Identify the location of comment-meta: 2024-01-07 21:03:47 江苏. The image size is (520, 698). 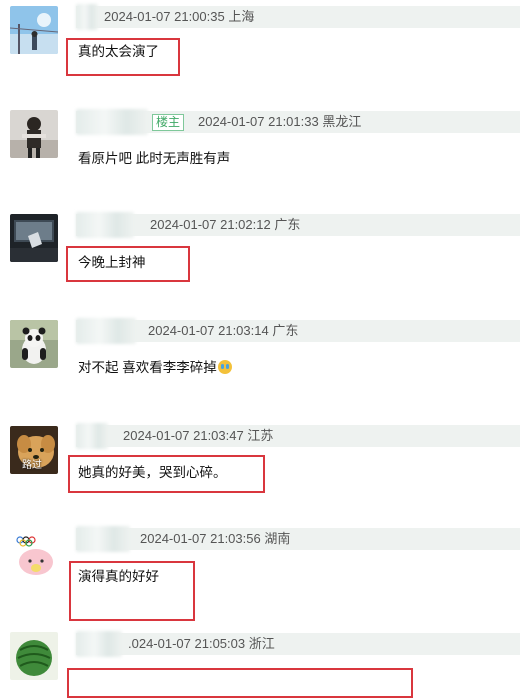
(298, 436).